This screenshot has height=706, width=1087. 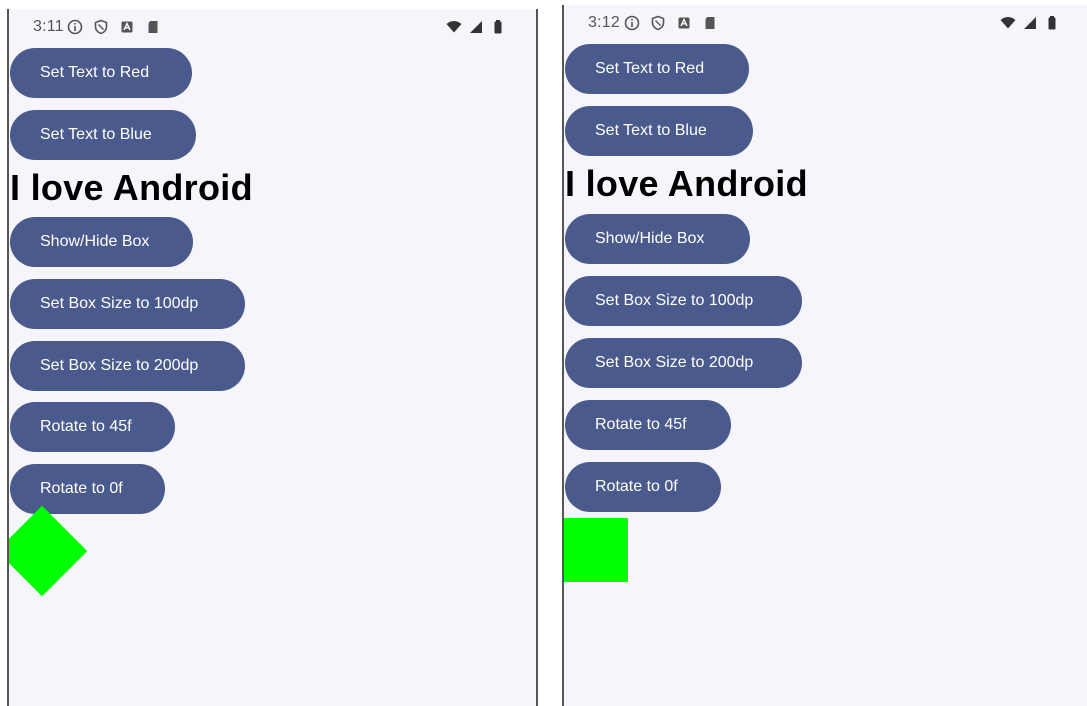 What do you see at coordinates (825, 22) in the screenshot?
I see `status-bar: 3:12` at bounding box center [825, 22].